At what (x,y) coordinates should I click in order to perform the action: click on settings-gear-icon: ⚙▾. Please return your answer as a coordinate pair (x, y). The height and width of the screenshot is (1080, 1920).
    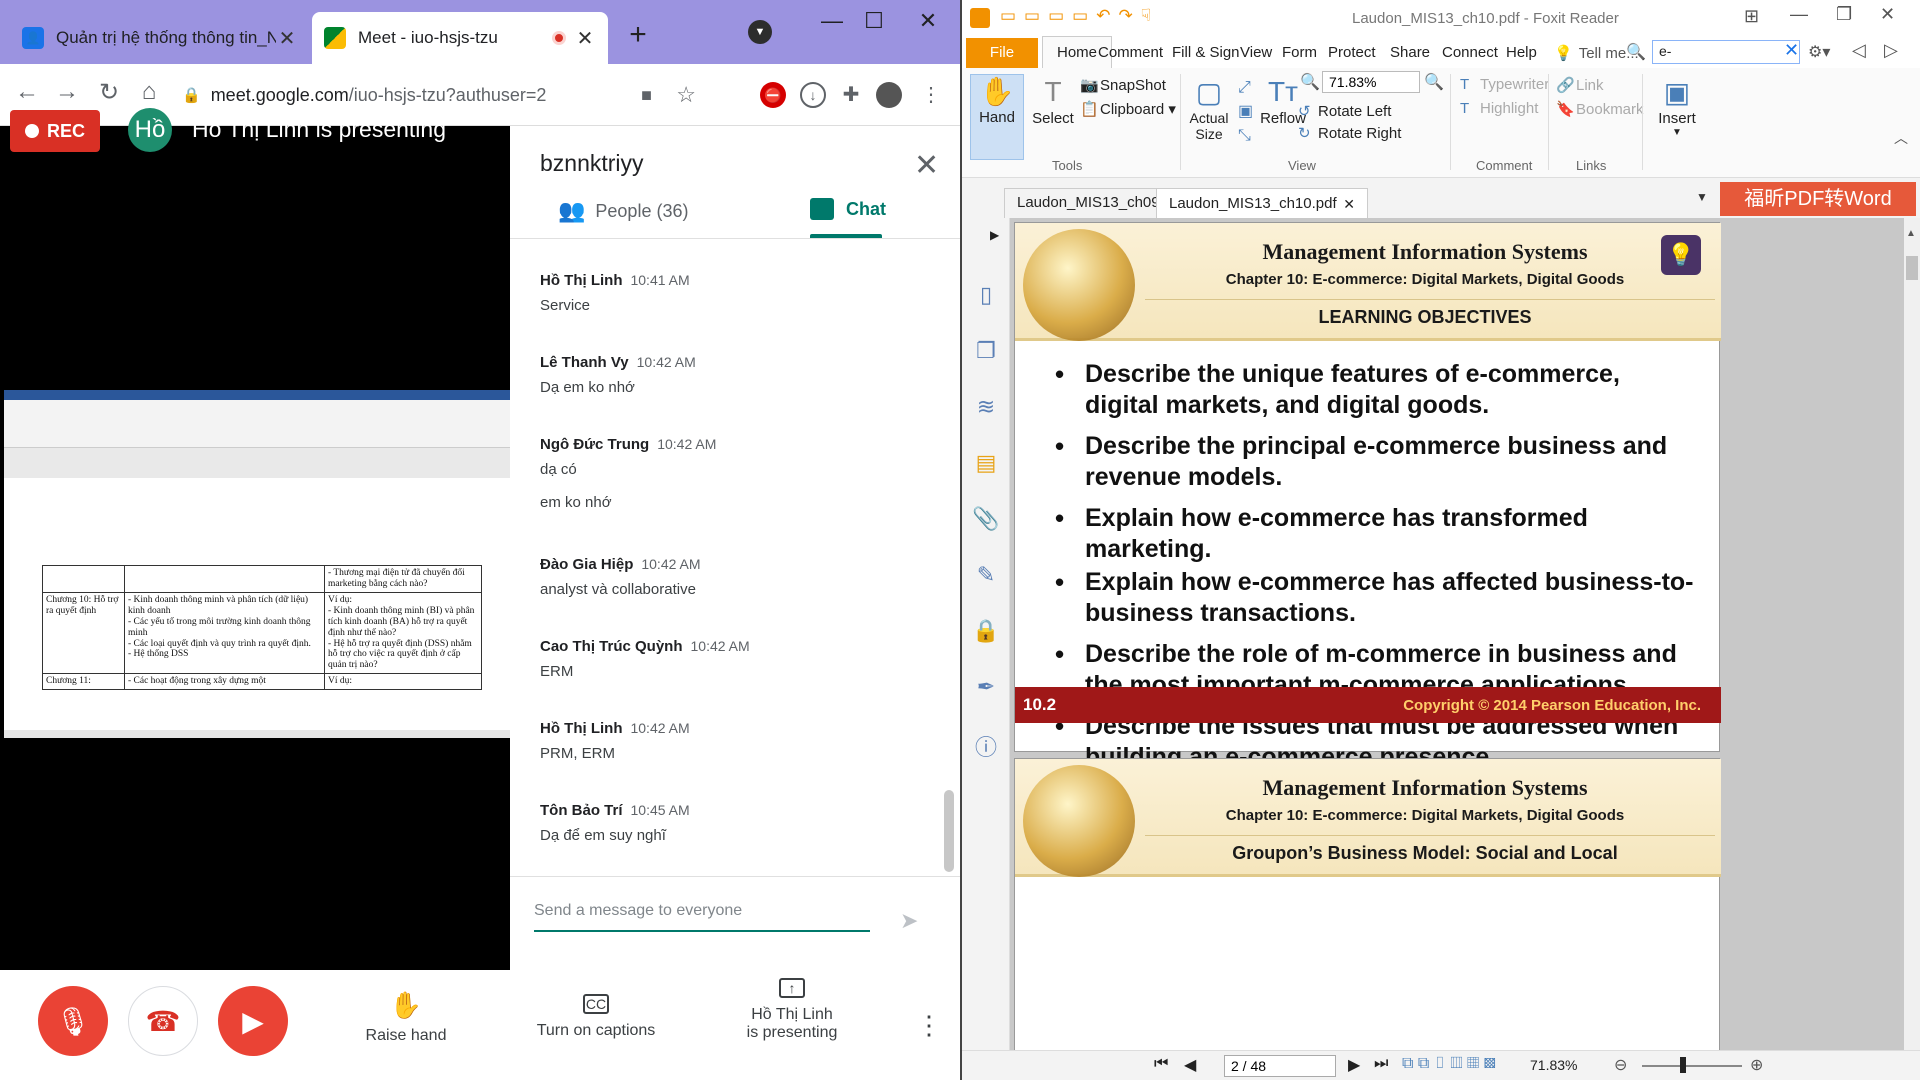
    Looking at the image, I should click on (1819, 52).